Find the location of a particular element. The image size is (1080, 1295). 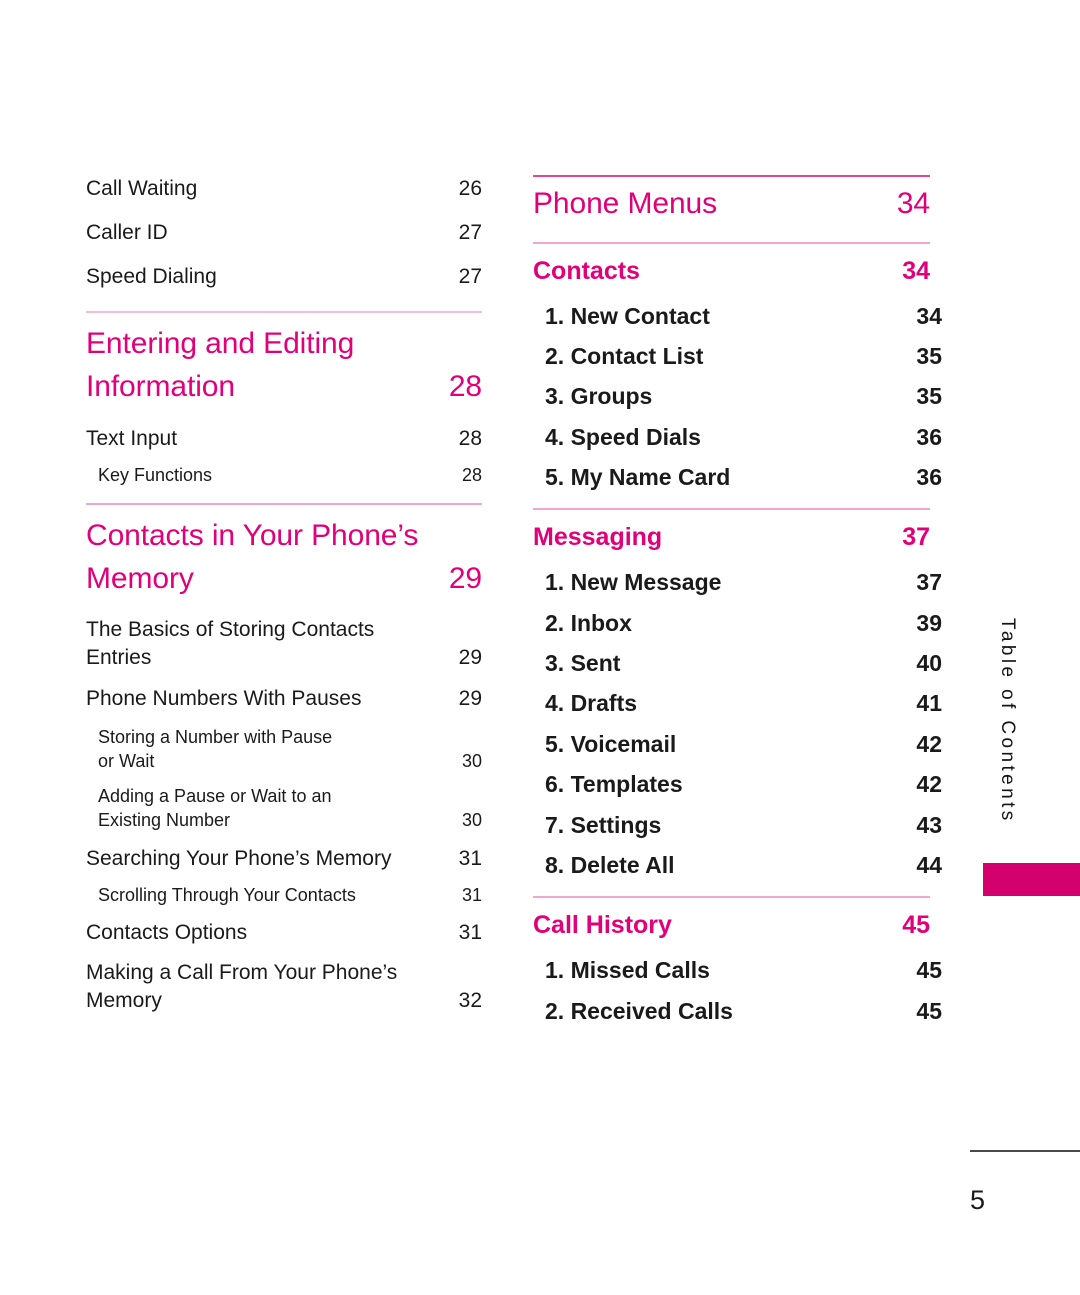

toc-entry: Searching Your Phone’s Memory 31 is located at coordinates (284, 859).